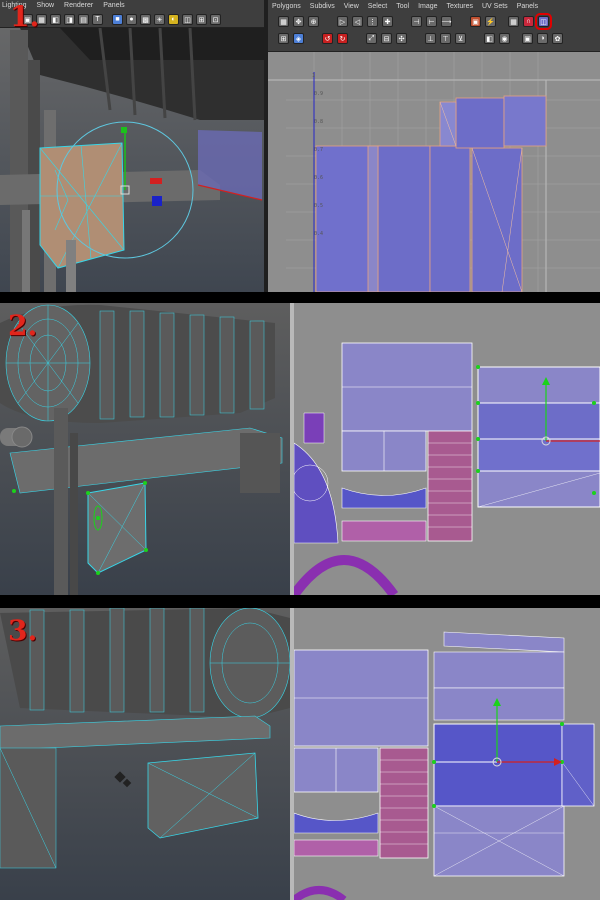  I want to click on uv-menu-polygons: Polygons, so click(286, 6).